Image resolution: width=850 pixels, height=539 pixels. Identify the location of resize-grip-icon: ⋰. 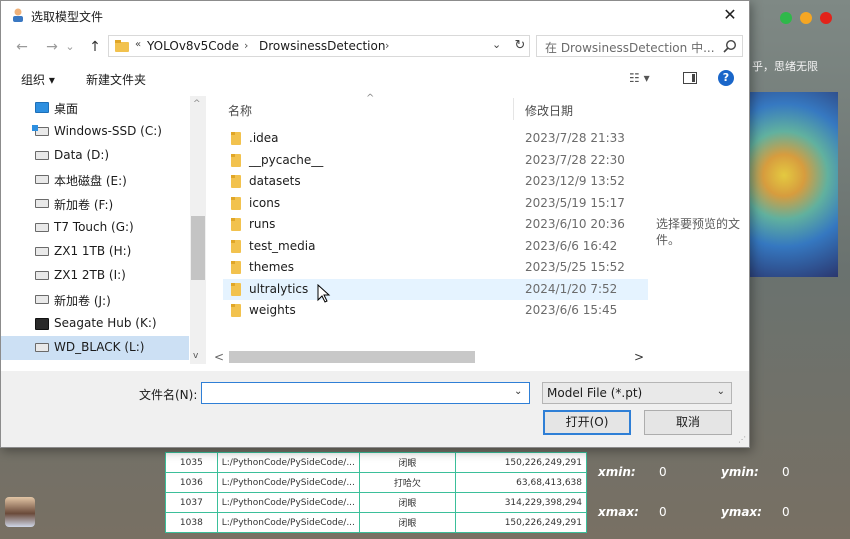
(742, 439).